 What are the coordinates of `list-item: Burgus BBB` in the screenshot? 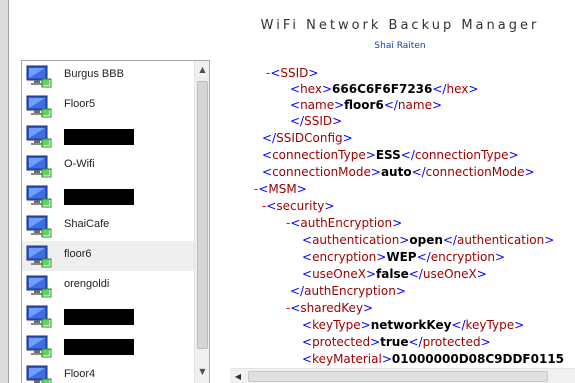 It's located at (108, 76).